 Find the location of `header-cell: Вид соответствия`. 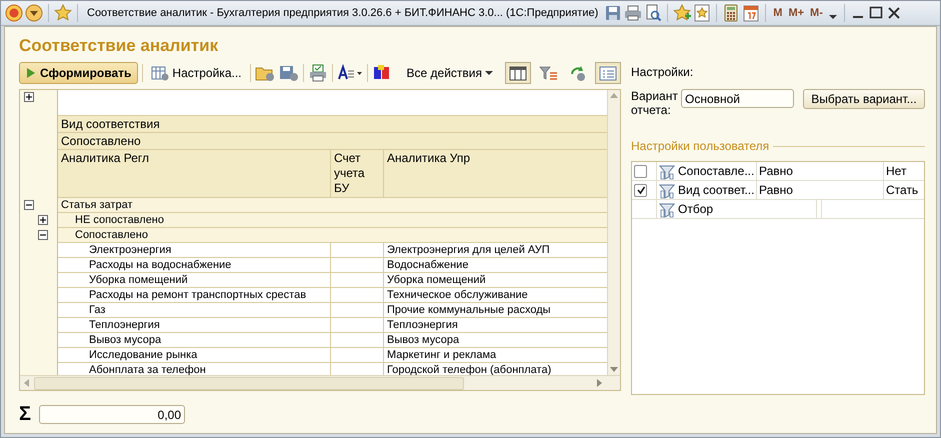

header-cell: Вид соответствия is located at coordinates (332, 124).